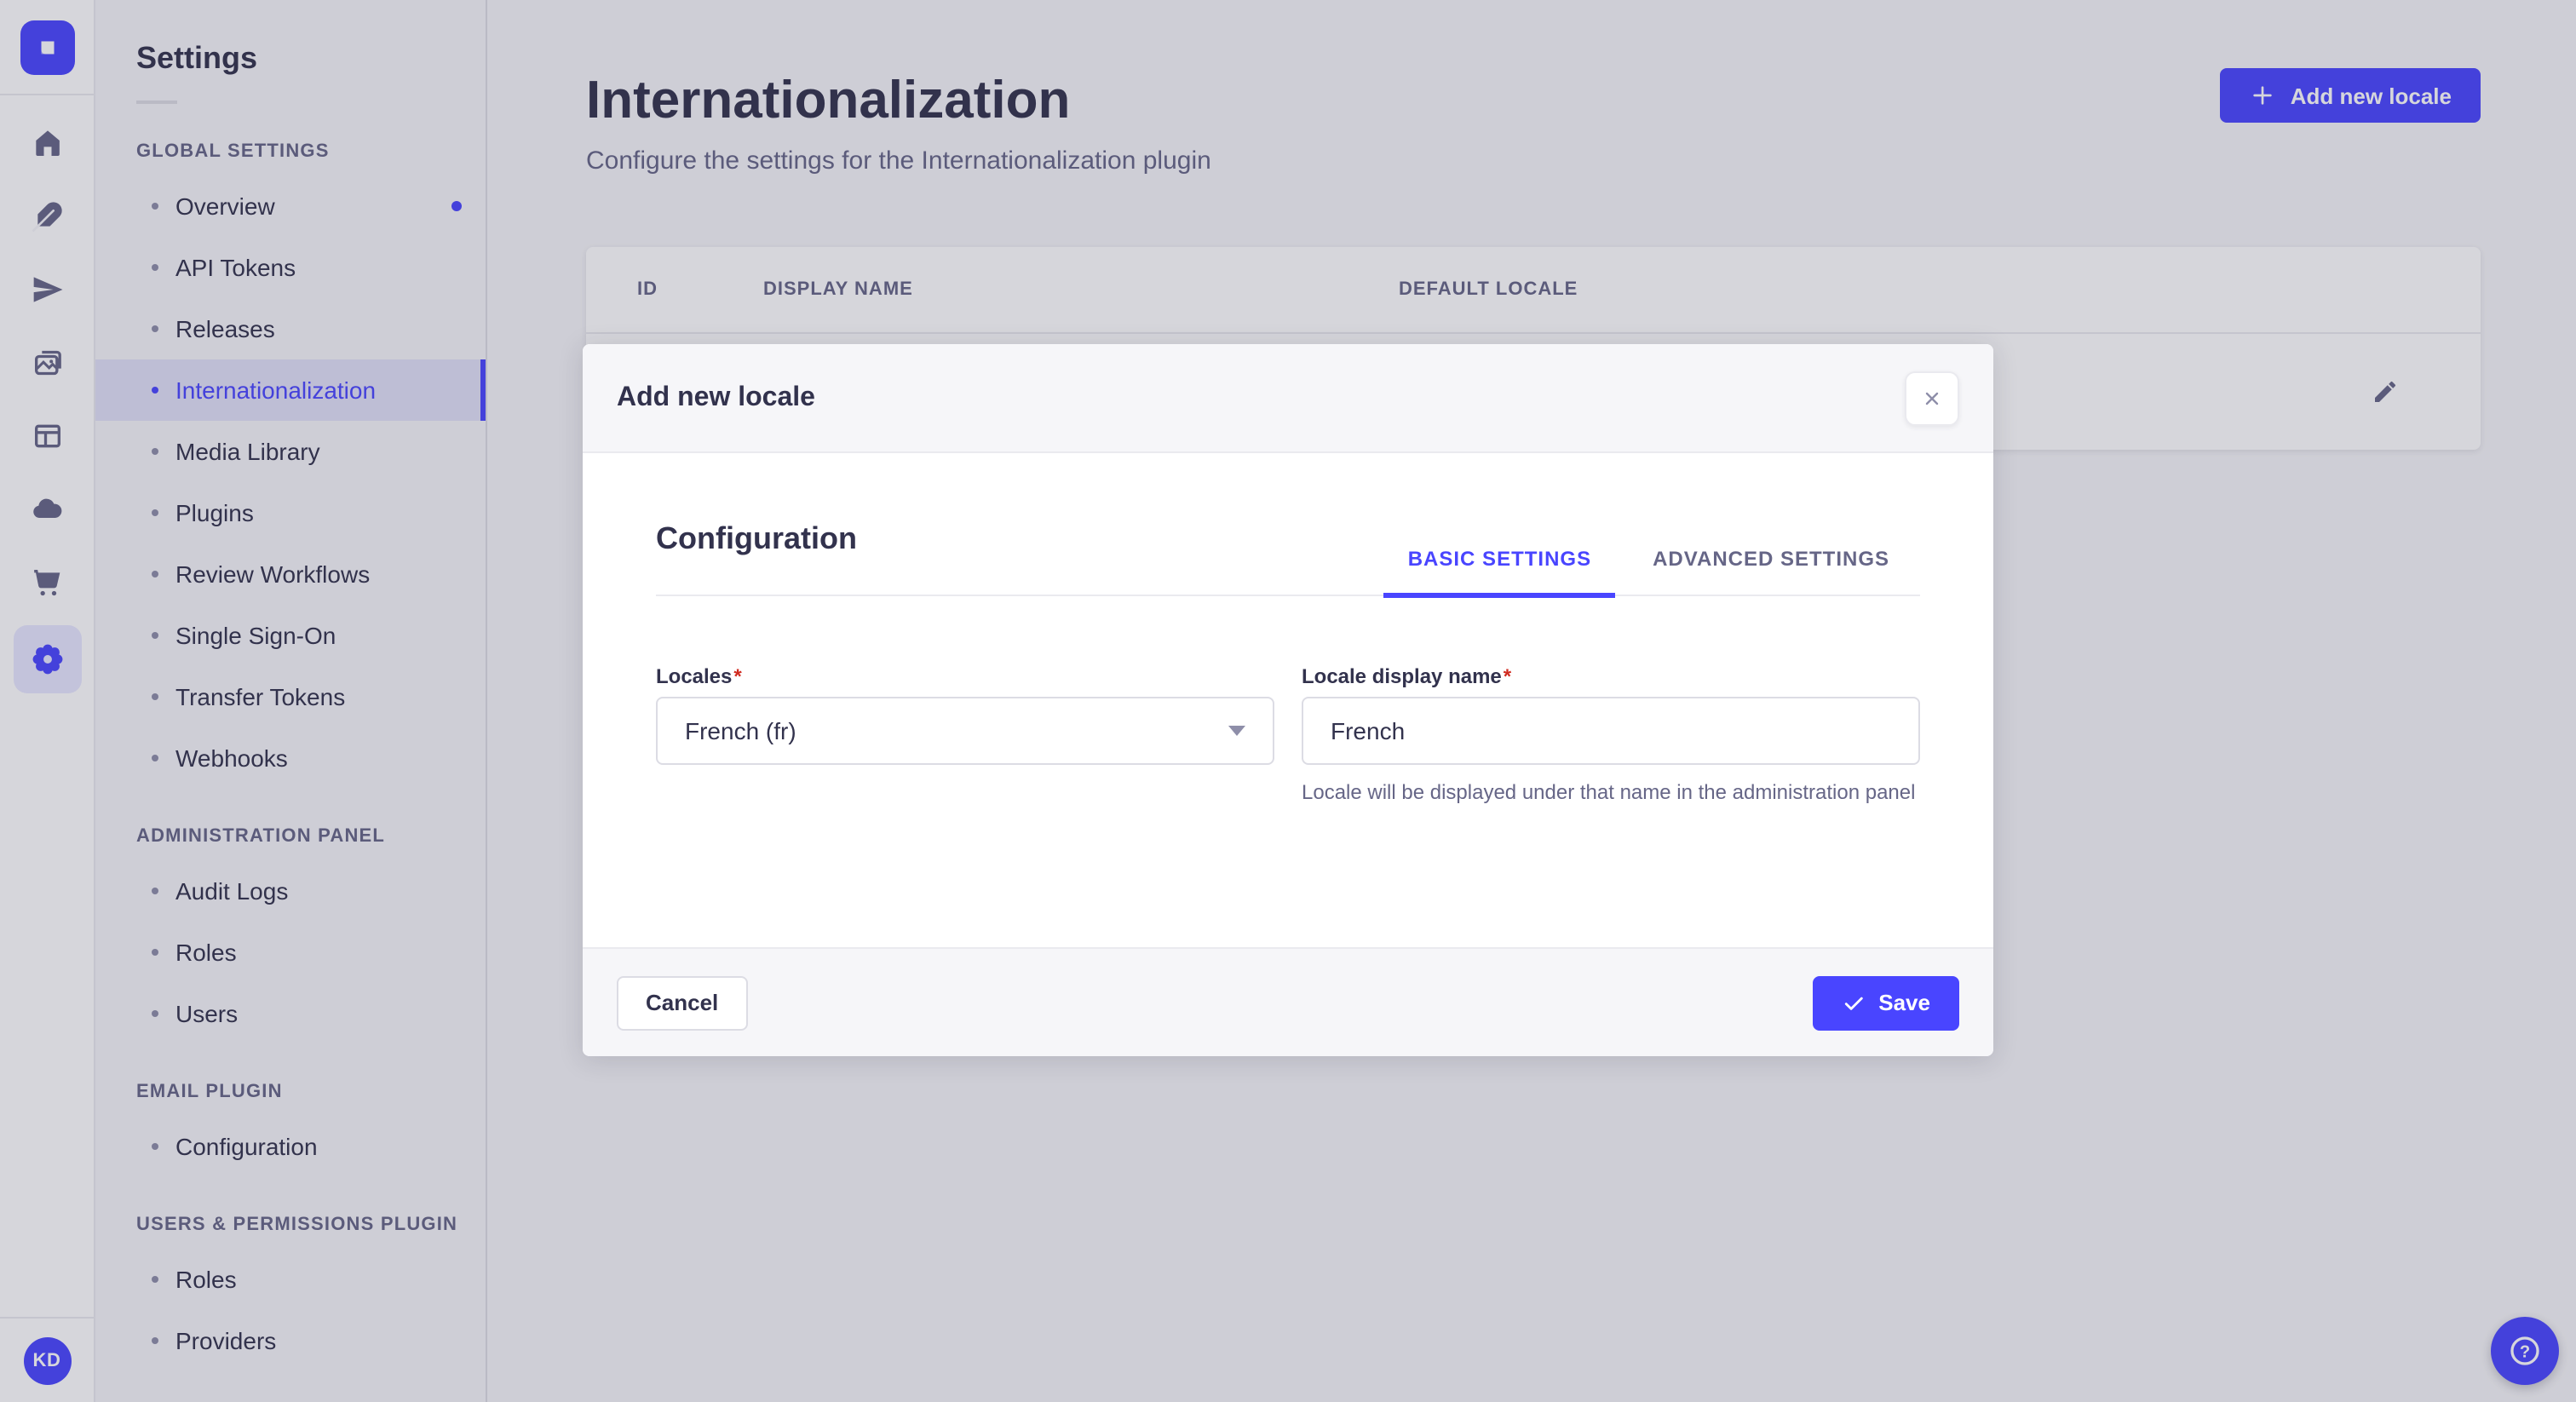  I want to click on close-icon, so click(1932, 398).